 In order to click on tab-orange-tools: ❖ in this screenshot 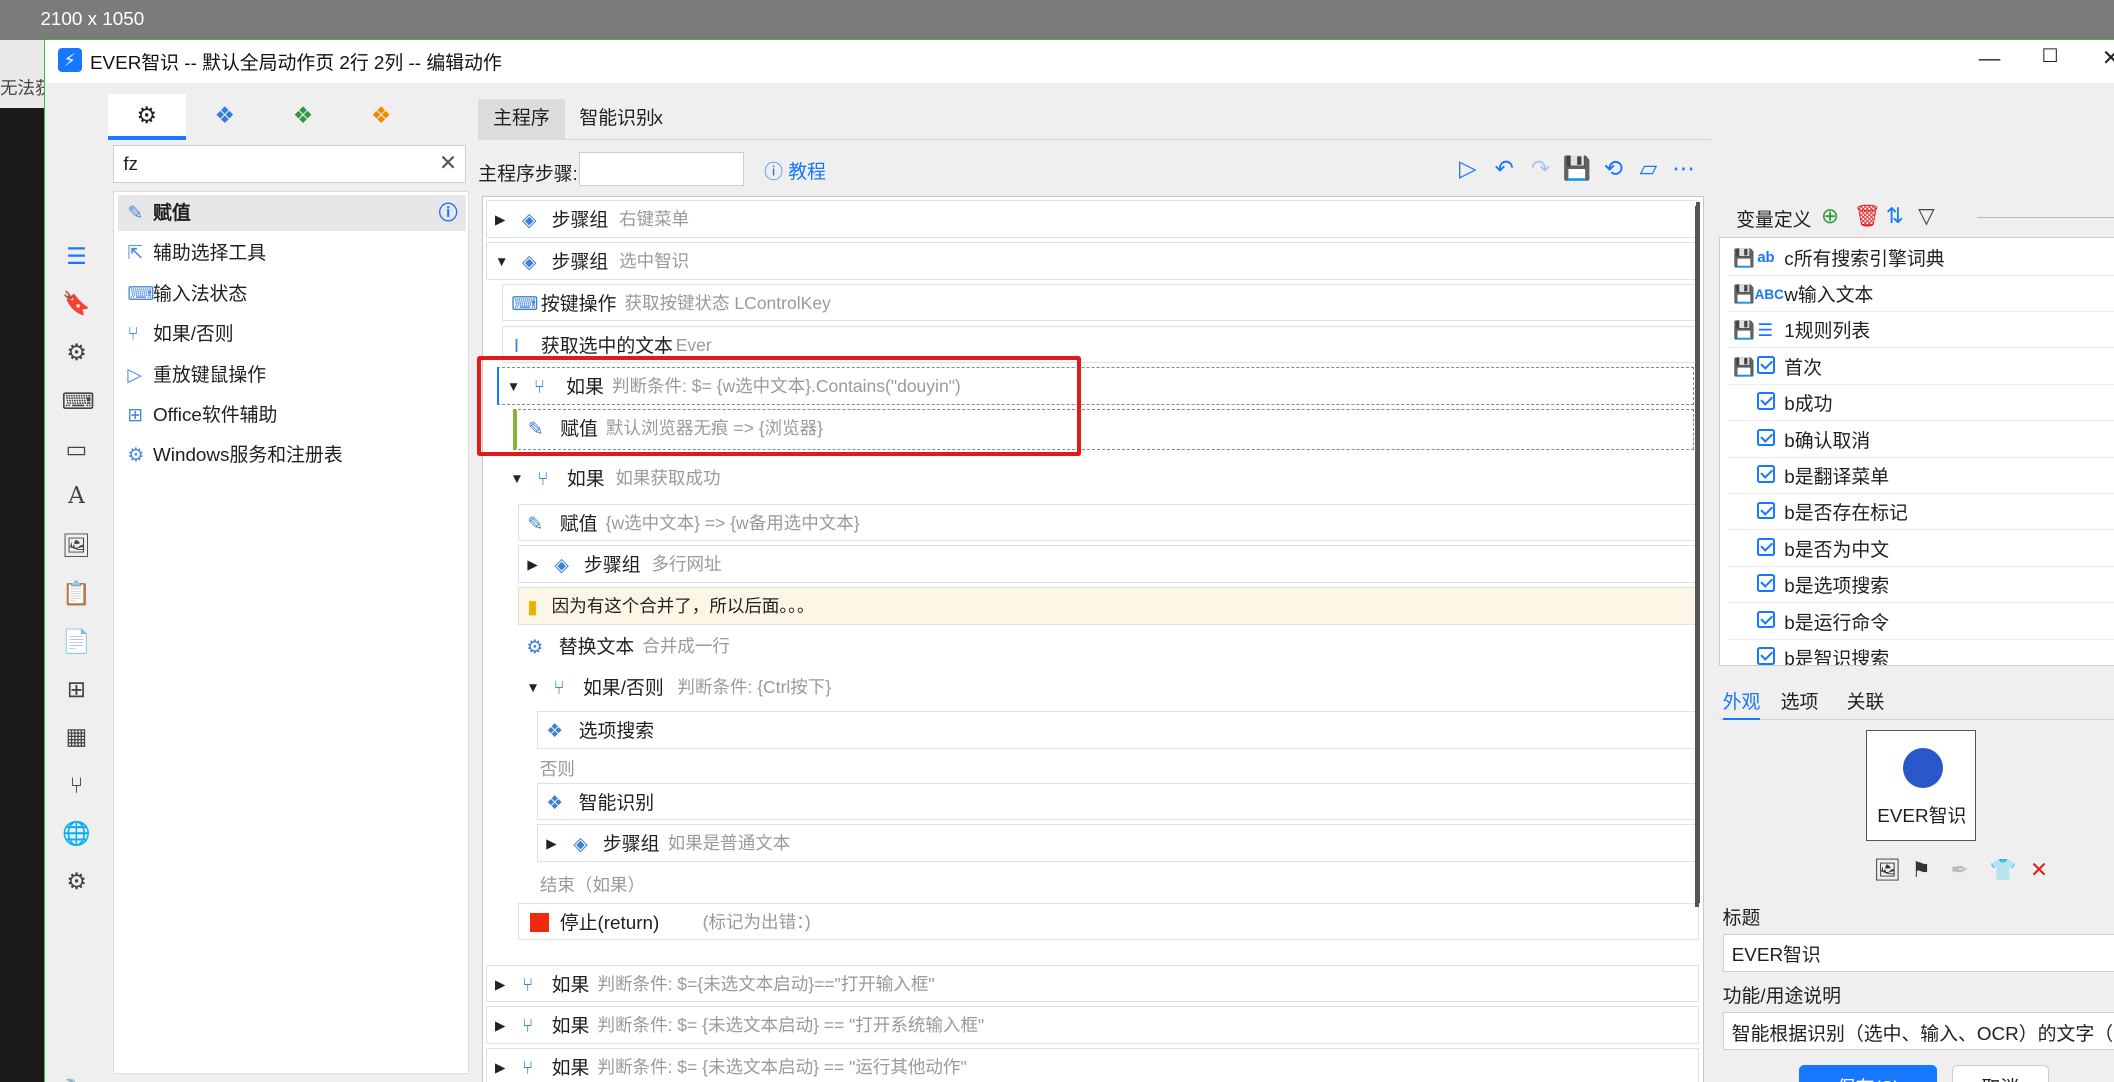, I will do `click(381, 117)`.